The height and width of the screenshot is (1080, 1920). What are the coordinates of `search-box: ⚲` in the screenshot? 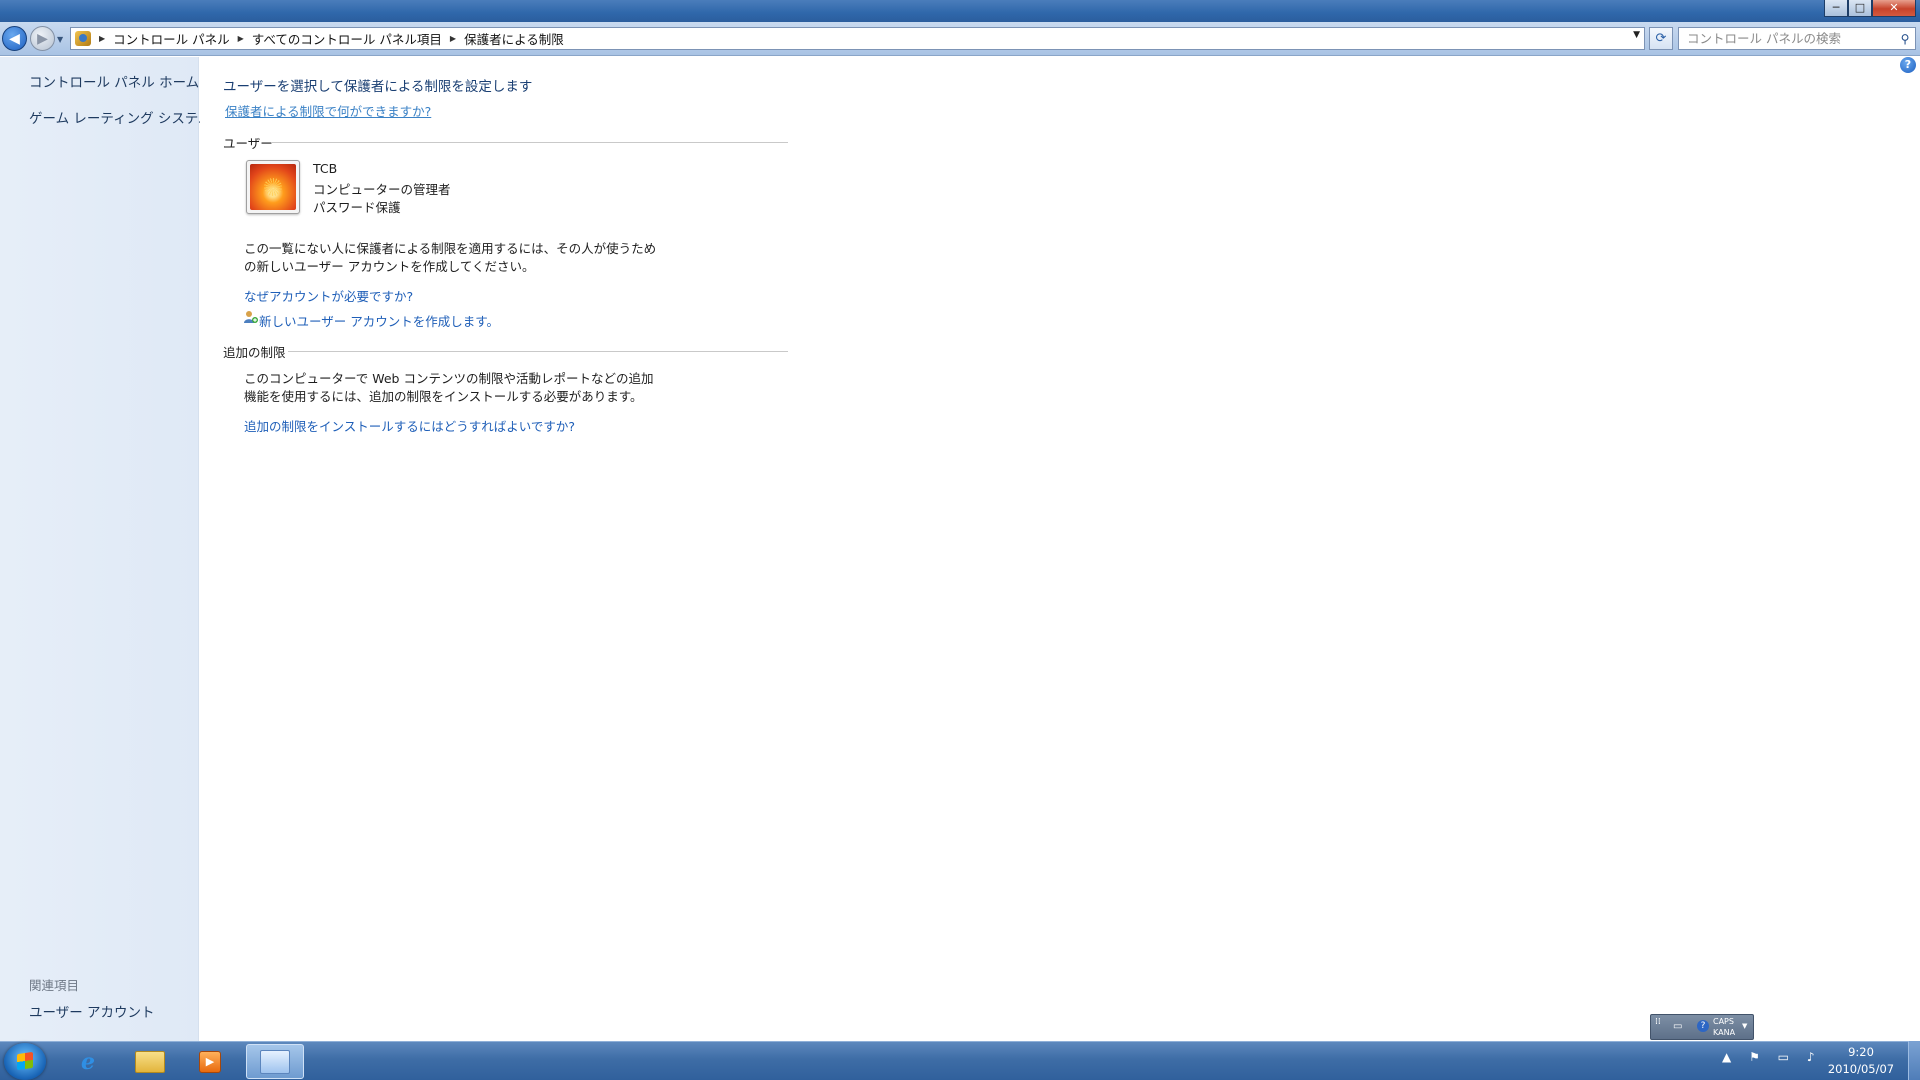 It's located at (1797, 38).